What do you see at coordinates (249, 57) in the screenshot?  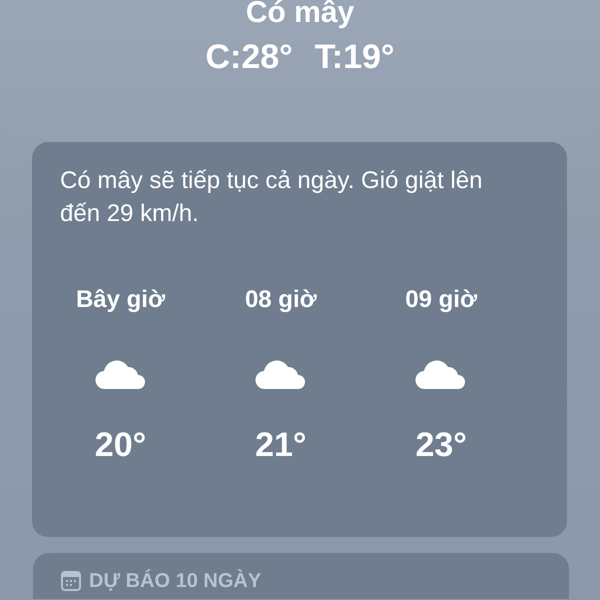 I see `high-temperature: C:28°` at bounding box center [249, 57].